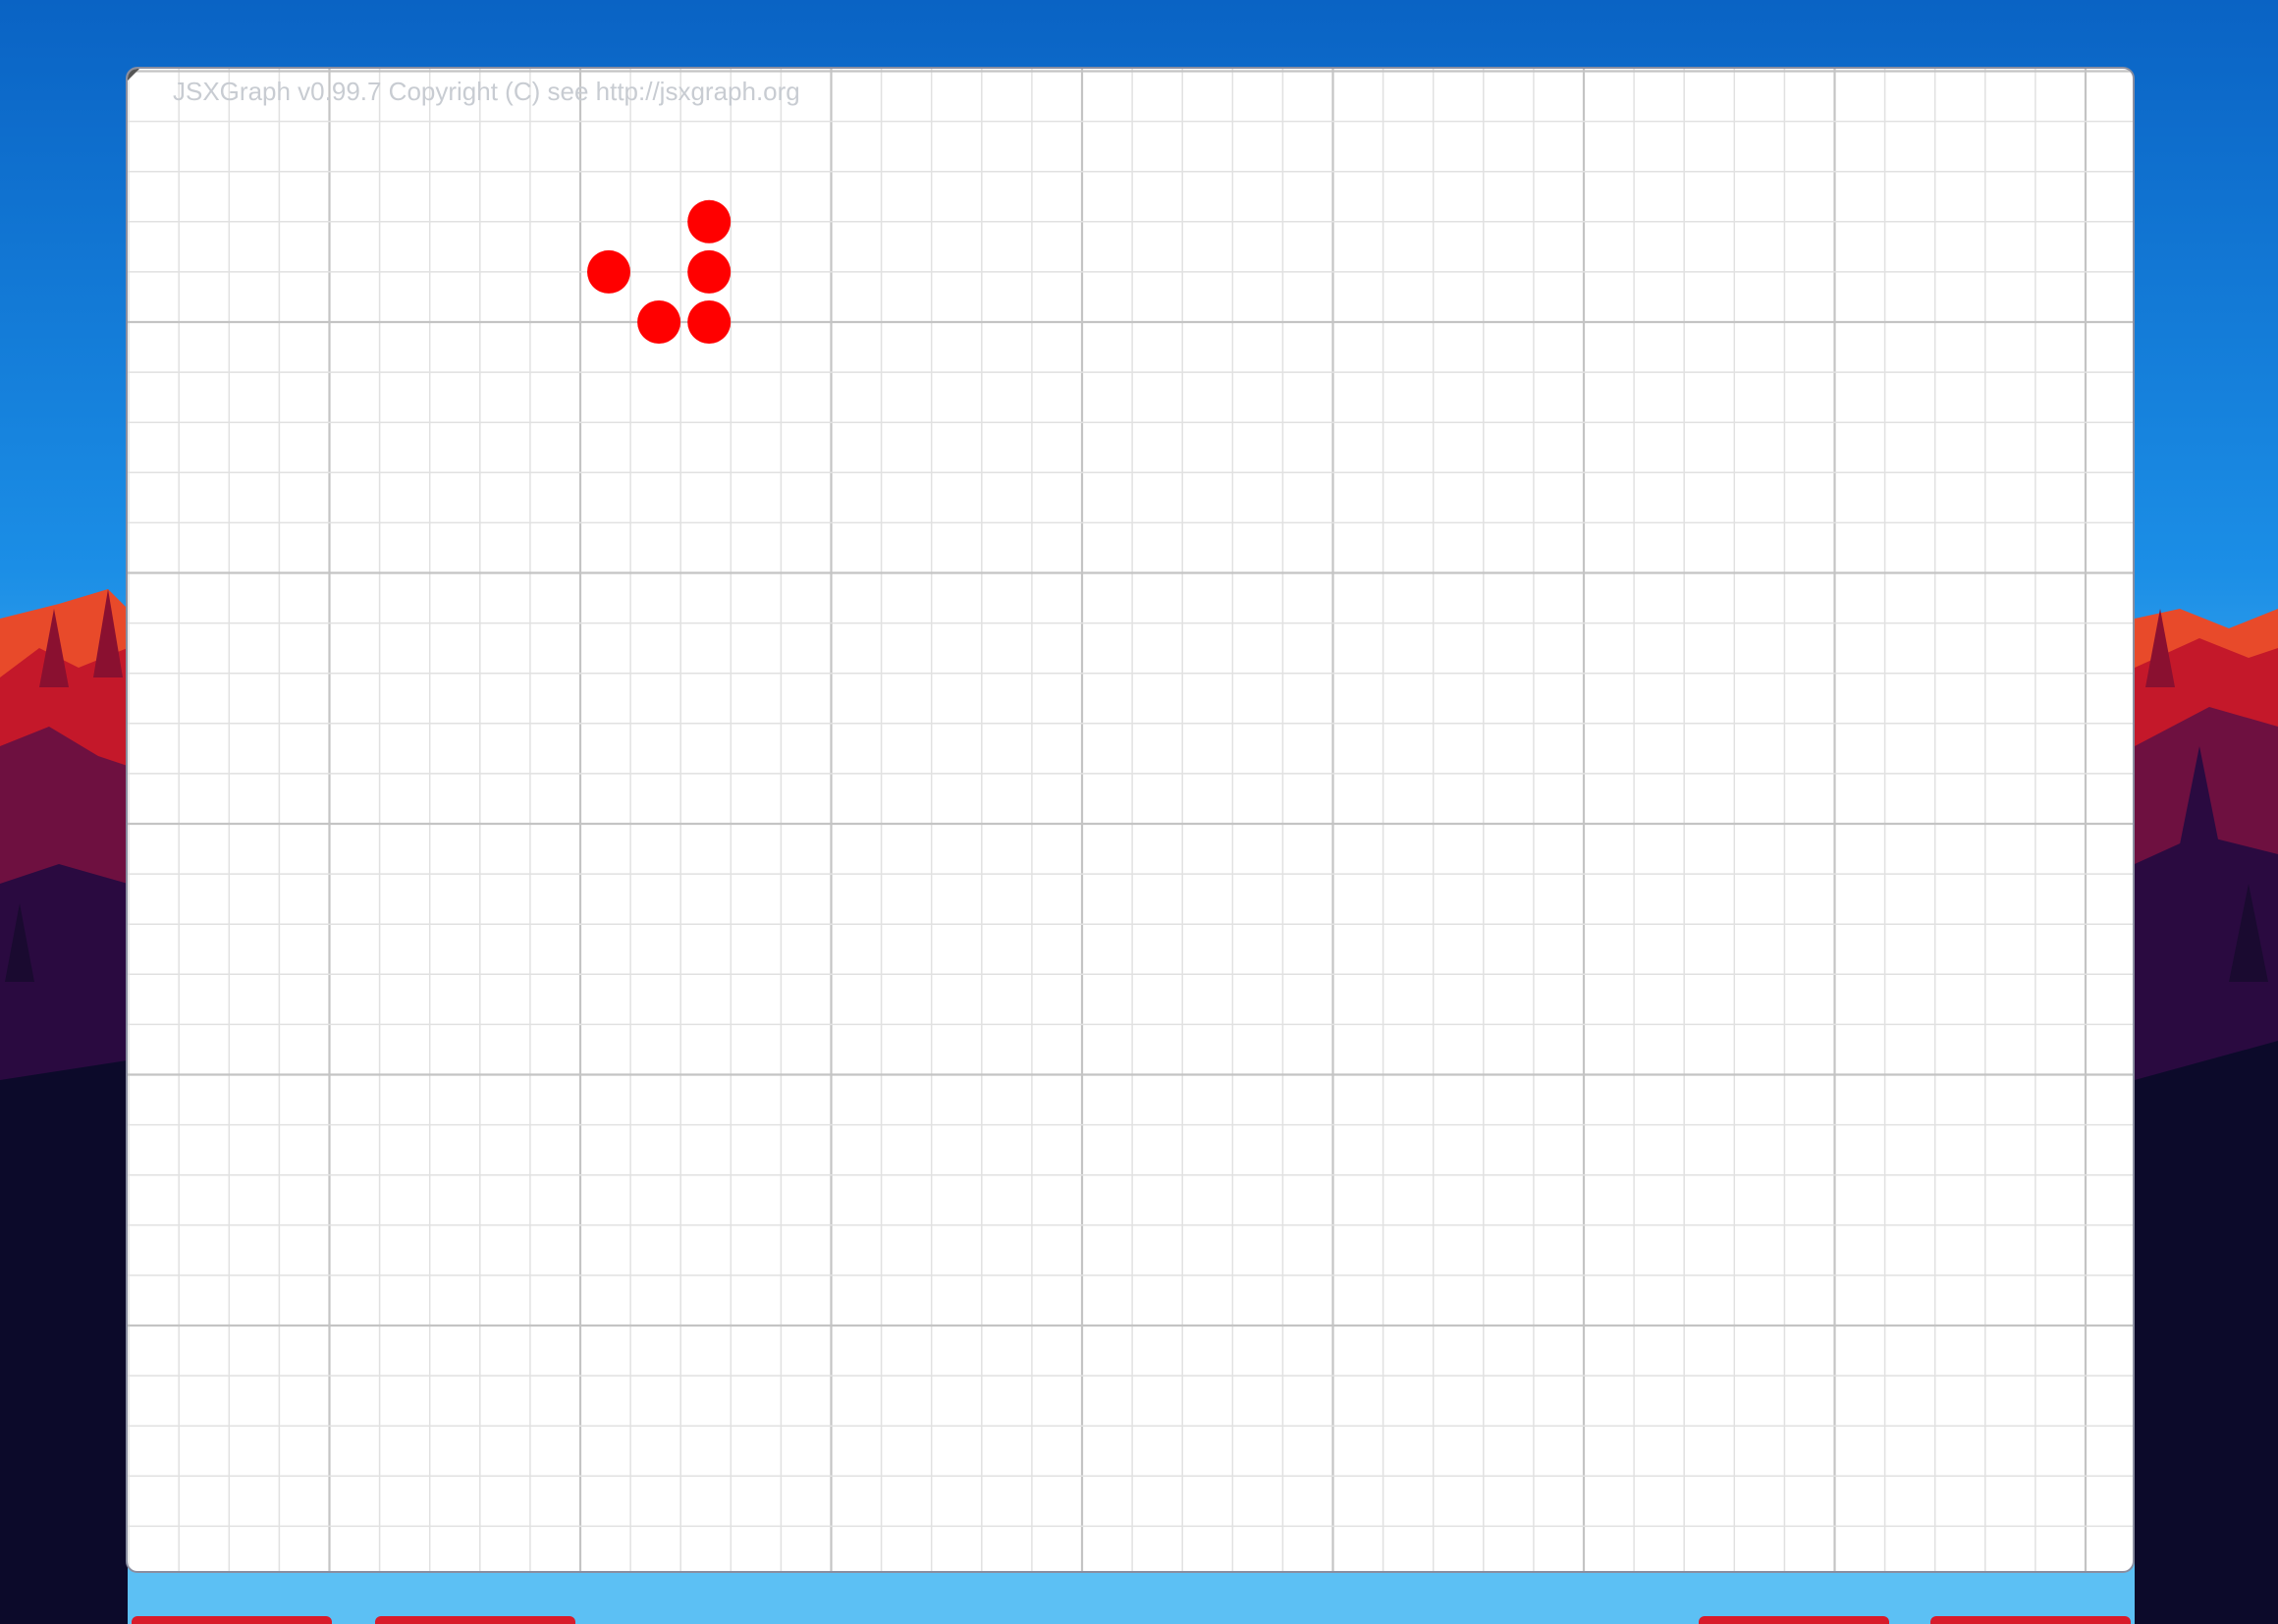 Image resolution: width=2278 pixels, height=1624 pixels. Describe the element at coordinates (137, 78) in the screenshot. I see `navigation-arrow-icon` at that location.